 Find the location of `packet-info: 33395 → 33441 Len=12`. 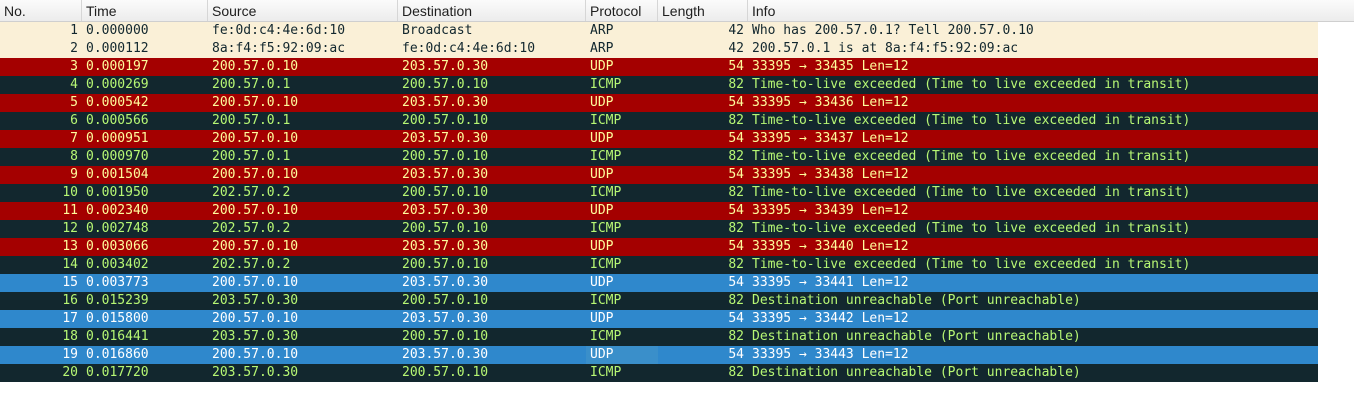

packet-info: 33395 → 33441 Len=12 is located at coordinates (830, 282).